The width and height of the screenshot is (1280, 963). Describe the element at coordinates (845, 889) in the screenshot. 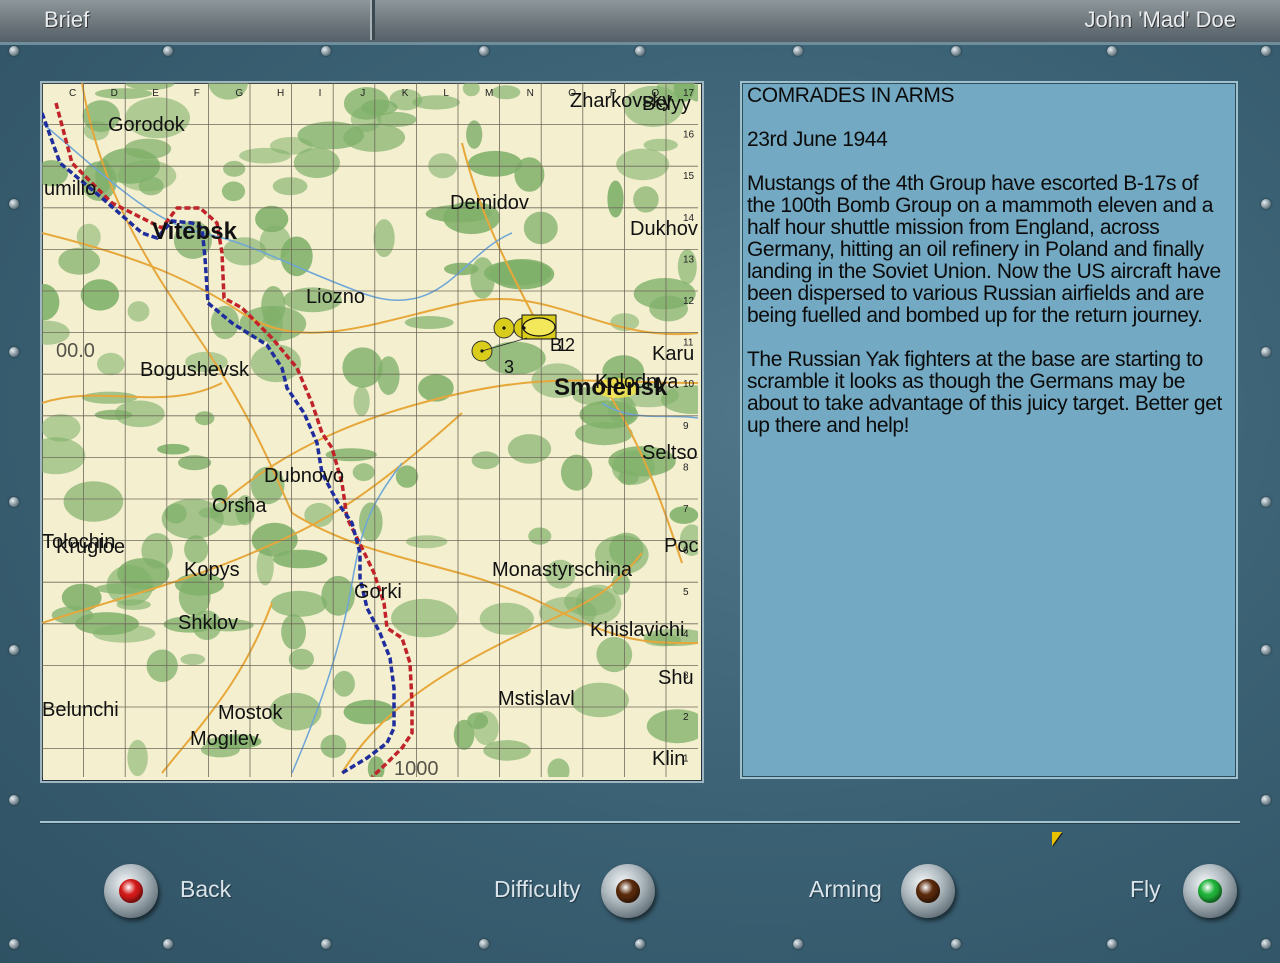

I see `arming-label: Arming` at that location.